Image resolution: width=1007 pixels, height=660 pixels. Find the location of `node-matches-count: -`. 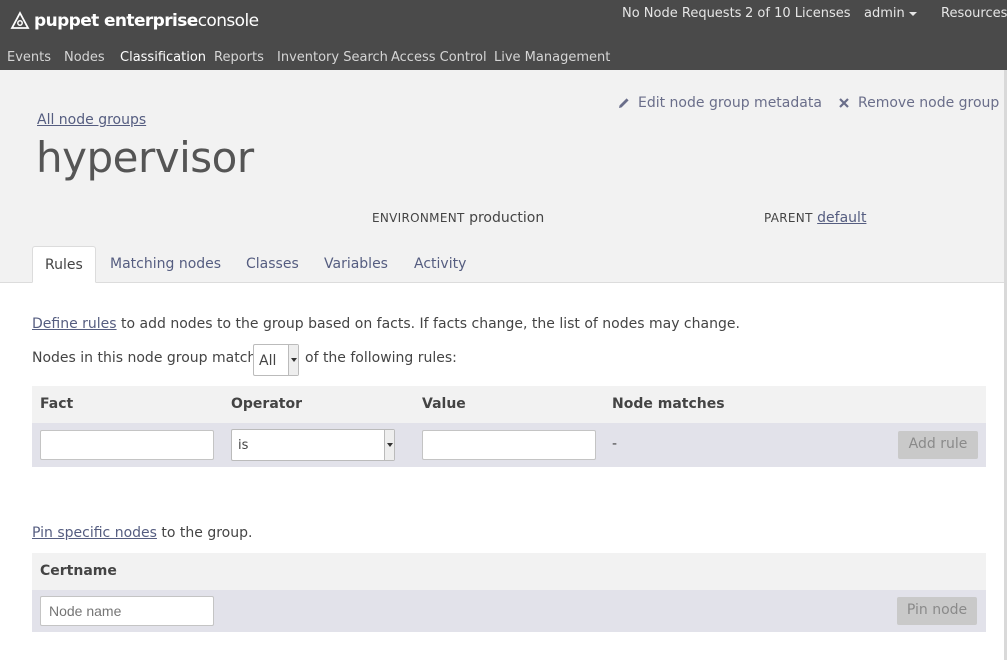

node-matches-count: - is located at coordinates (615, 444).